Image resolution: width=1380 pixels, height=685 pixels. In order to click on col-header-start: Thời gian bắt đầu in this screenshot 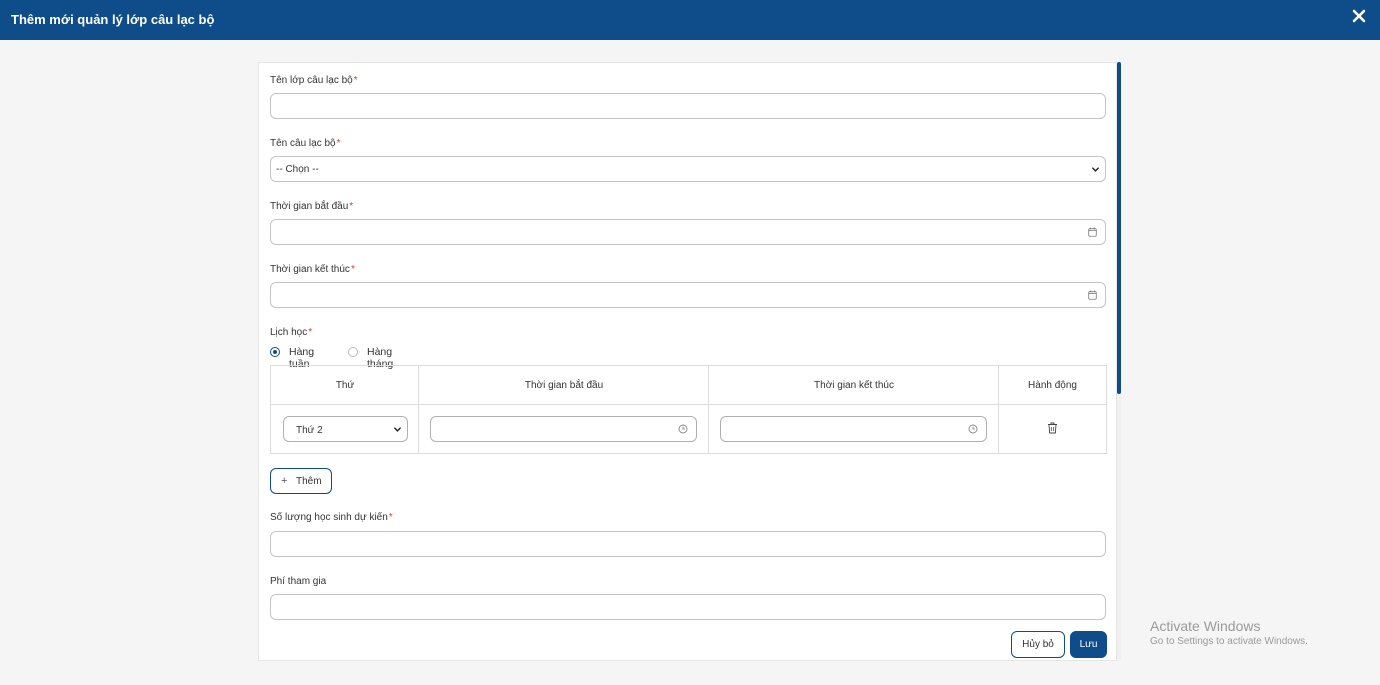, I will do `click(564, 385)`.